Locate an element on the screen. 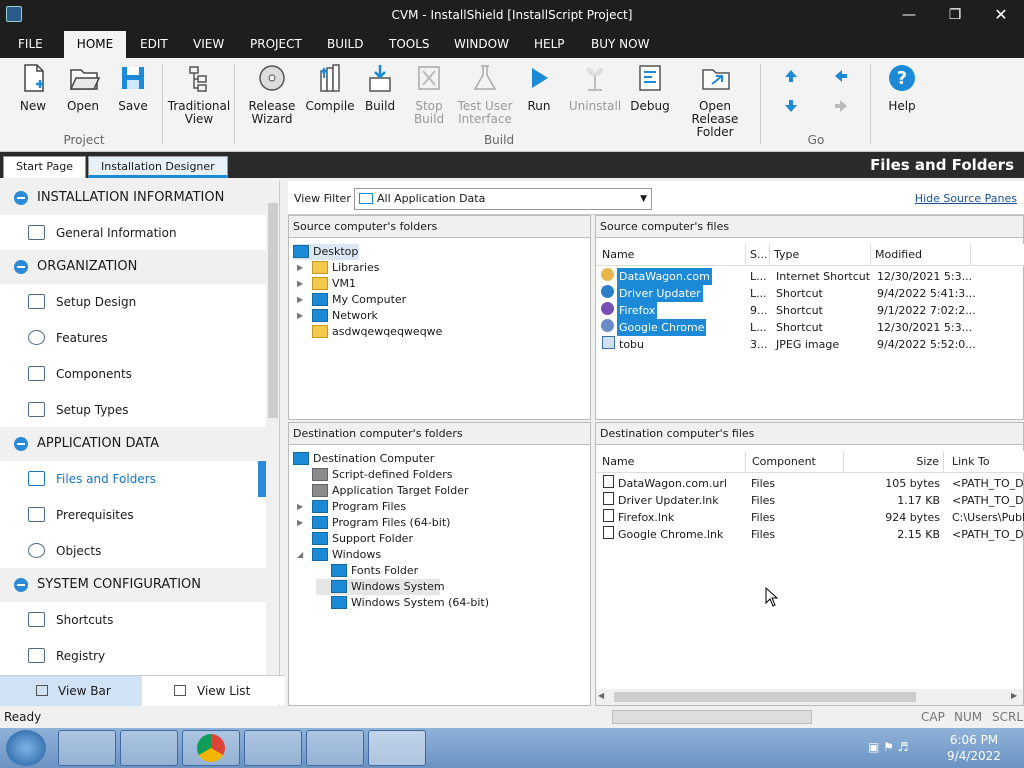  file-name: Firefox.lnk is located at coordinates (646, 517).